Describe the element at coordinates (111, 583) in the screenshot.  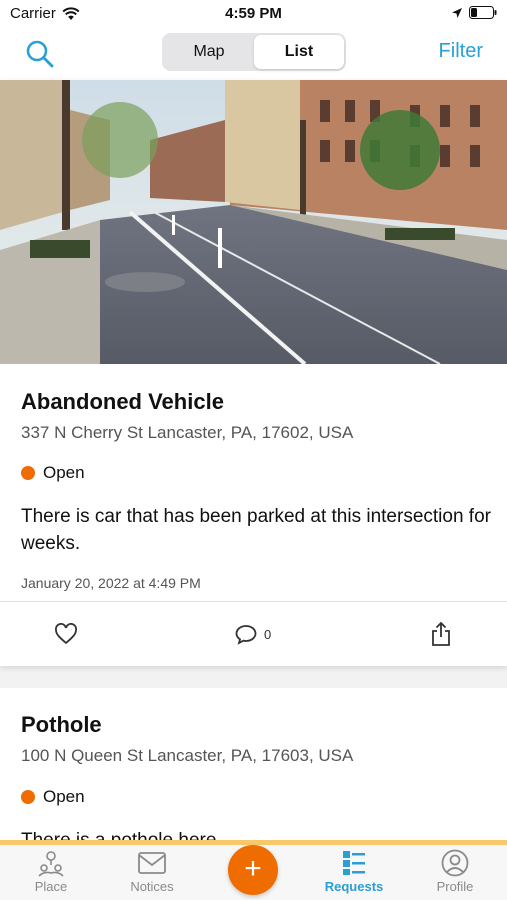
I see `request-date: January 20, 2022 at 4:49 PM` at that location.